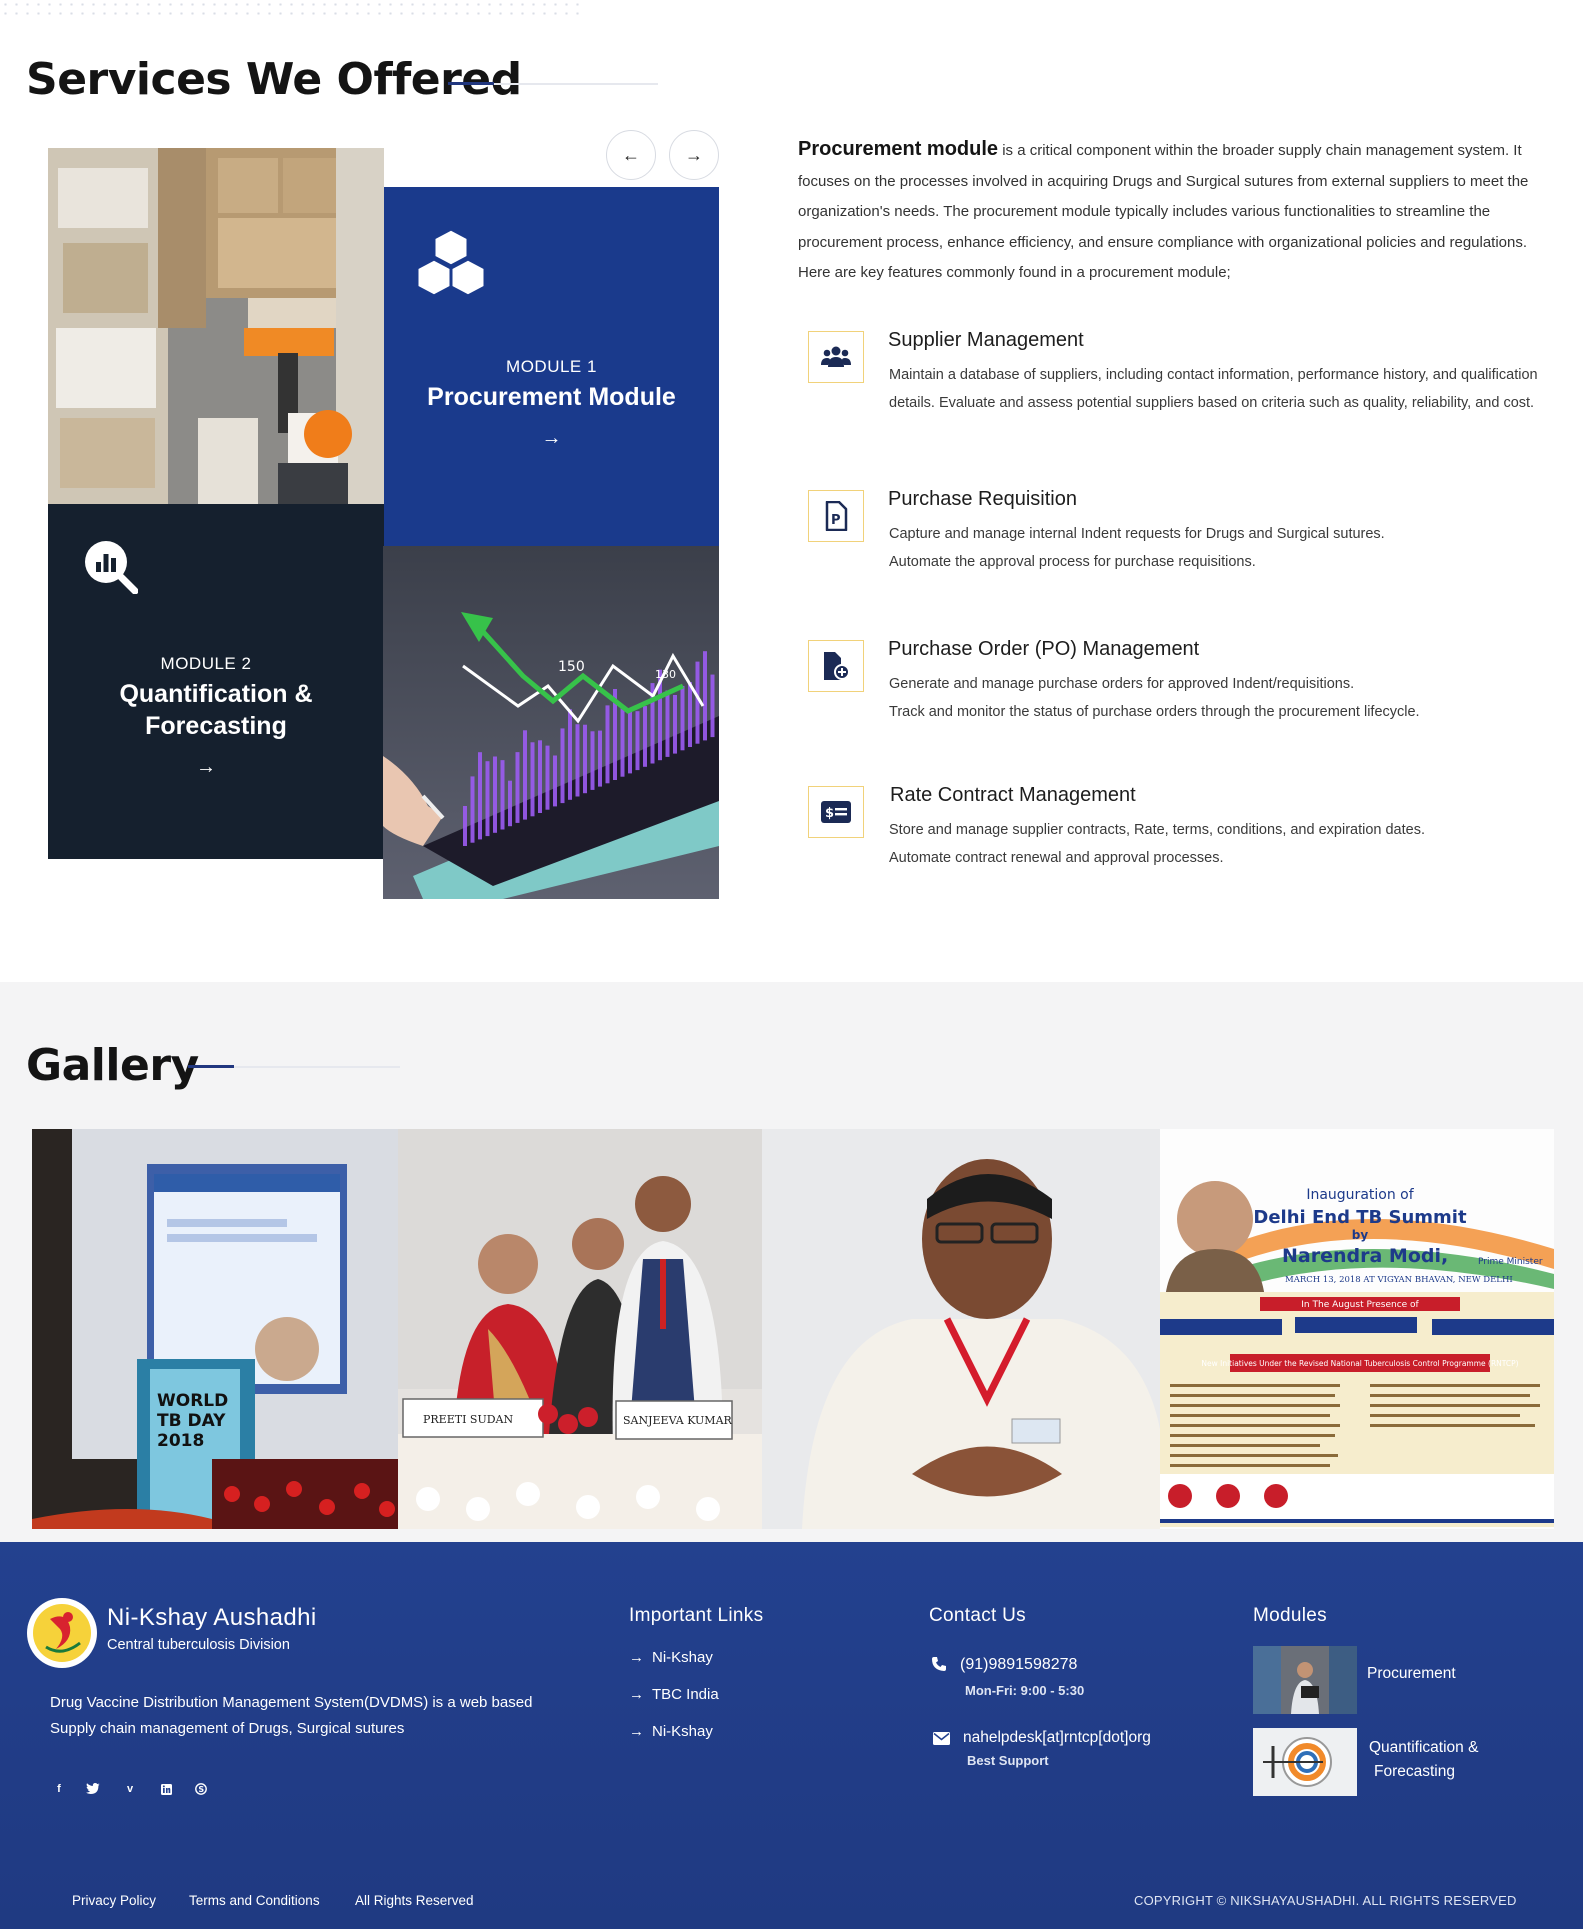 This screenshot has width=1583, height=1929. What do you see at coordinates (93, 1789) in the screenshot?
I see `twitter-icon` at bounding box center [93, 1789].